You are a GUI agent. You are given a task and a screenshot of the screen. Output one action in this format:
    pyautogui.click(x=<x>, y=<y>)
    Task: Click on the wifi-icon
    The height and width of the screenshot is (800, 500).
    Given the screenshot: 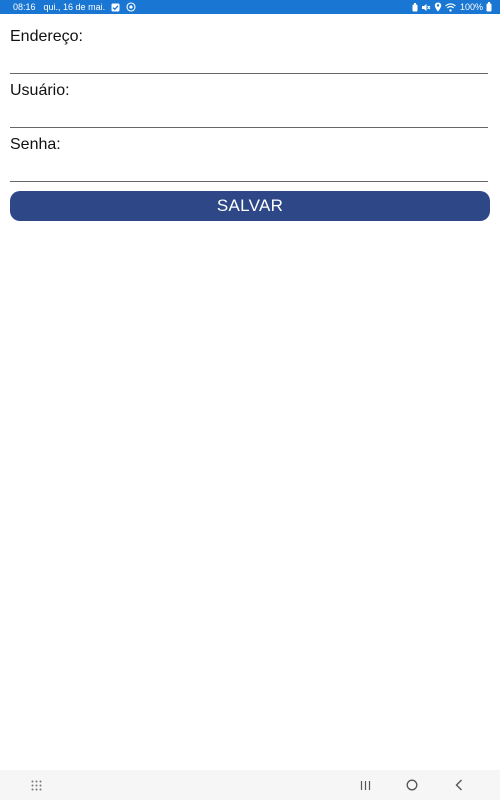 What is the action you would take?
    pyautogui.click(x=450, y=7)
    